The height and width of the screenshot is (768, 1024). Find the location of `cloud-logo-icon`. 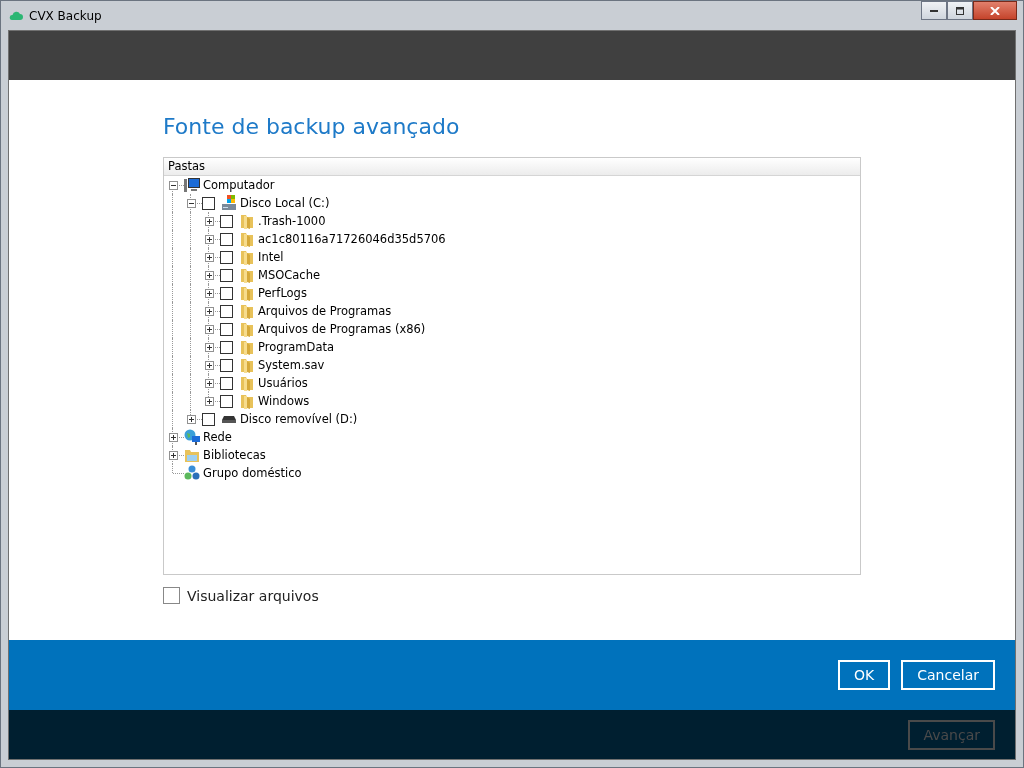

cloud-logo-icon is located at coordinates (16, 15).